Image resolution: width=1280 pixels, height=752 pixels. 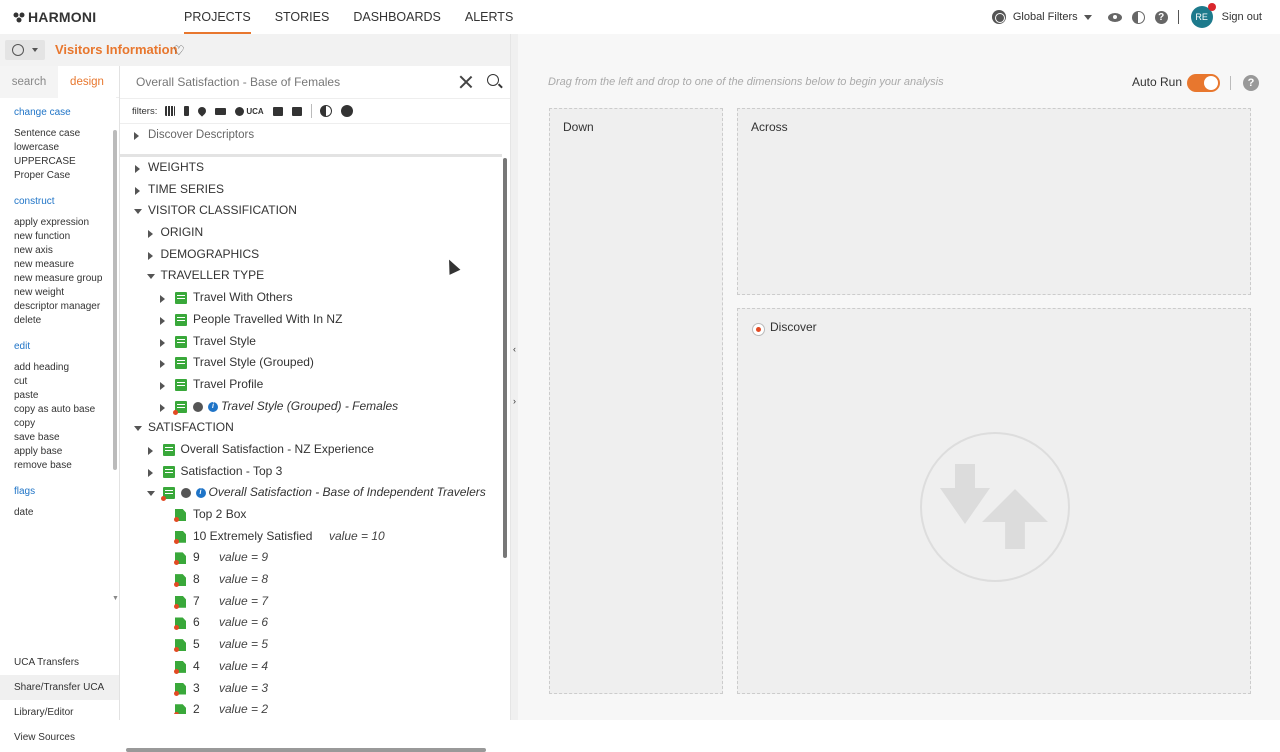 What do you see at coordinates (311, 276) in the screenshot?
I see `tree-row: TRAVELLER TYPE` at bounding box center [311, 276].